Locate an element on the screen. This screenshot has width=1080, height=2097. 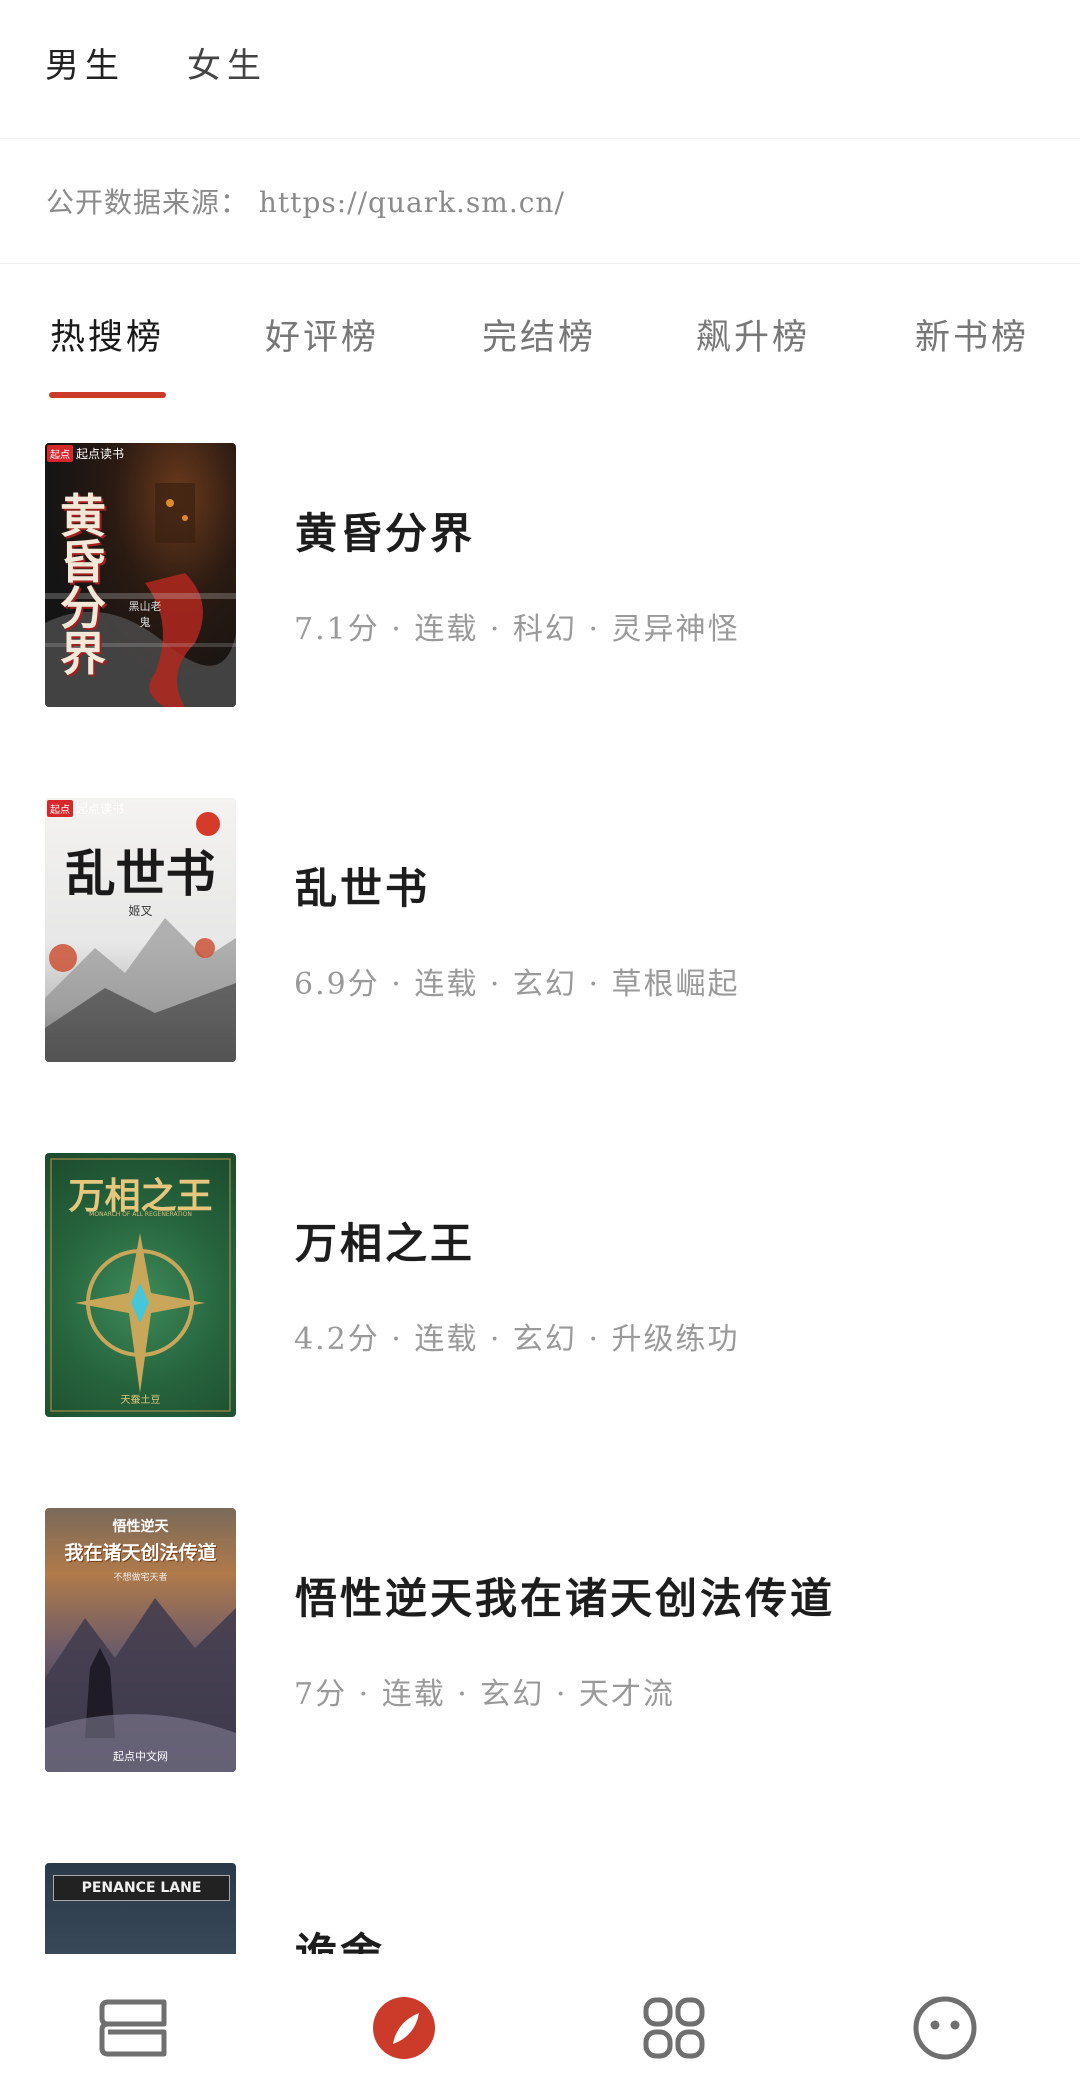
book-cover: 起点 起点读书 乱世书 姬叉 is located at coordinates (140, 930).